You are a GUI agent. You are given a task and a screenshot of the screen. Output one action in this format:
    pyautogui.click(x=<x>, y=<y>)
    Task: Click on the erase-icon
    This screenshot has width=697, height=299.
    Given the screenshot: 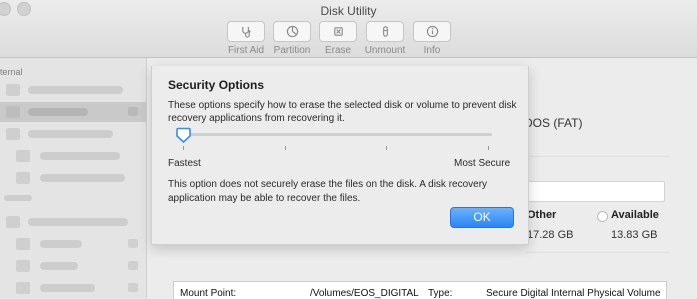 What is the action you would take?
    pyautogui.click(x=338, y=31)
    